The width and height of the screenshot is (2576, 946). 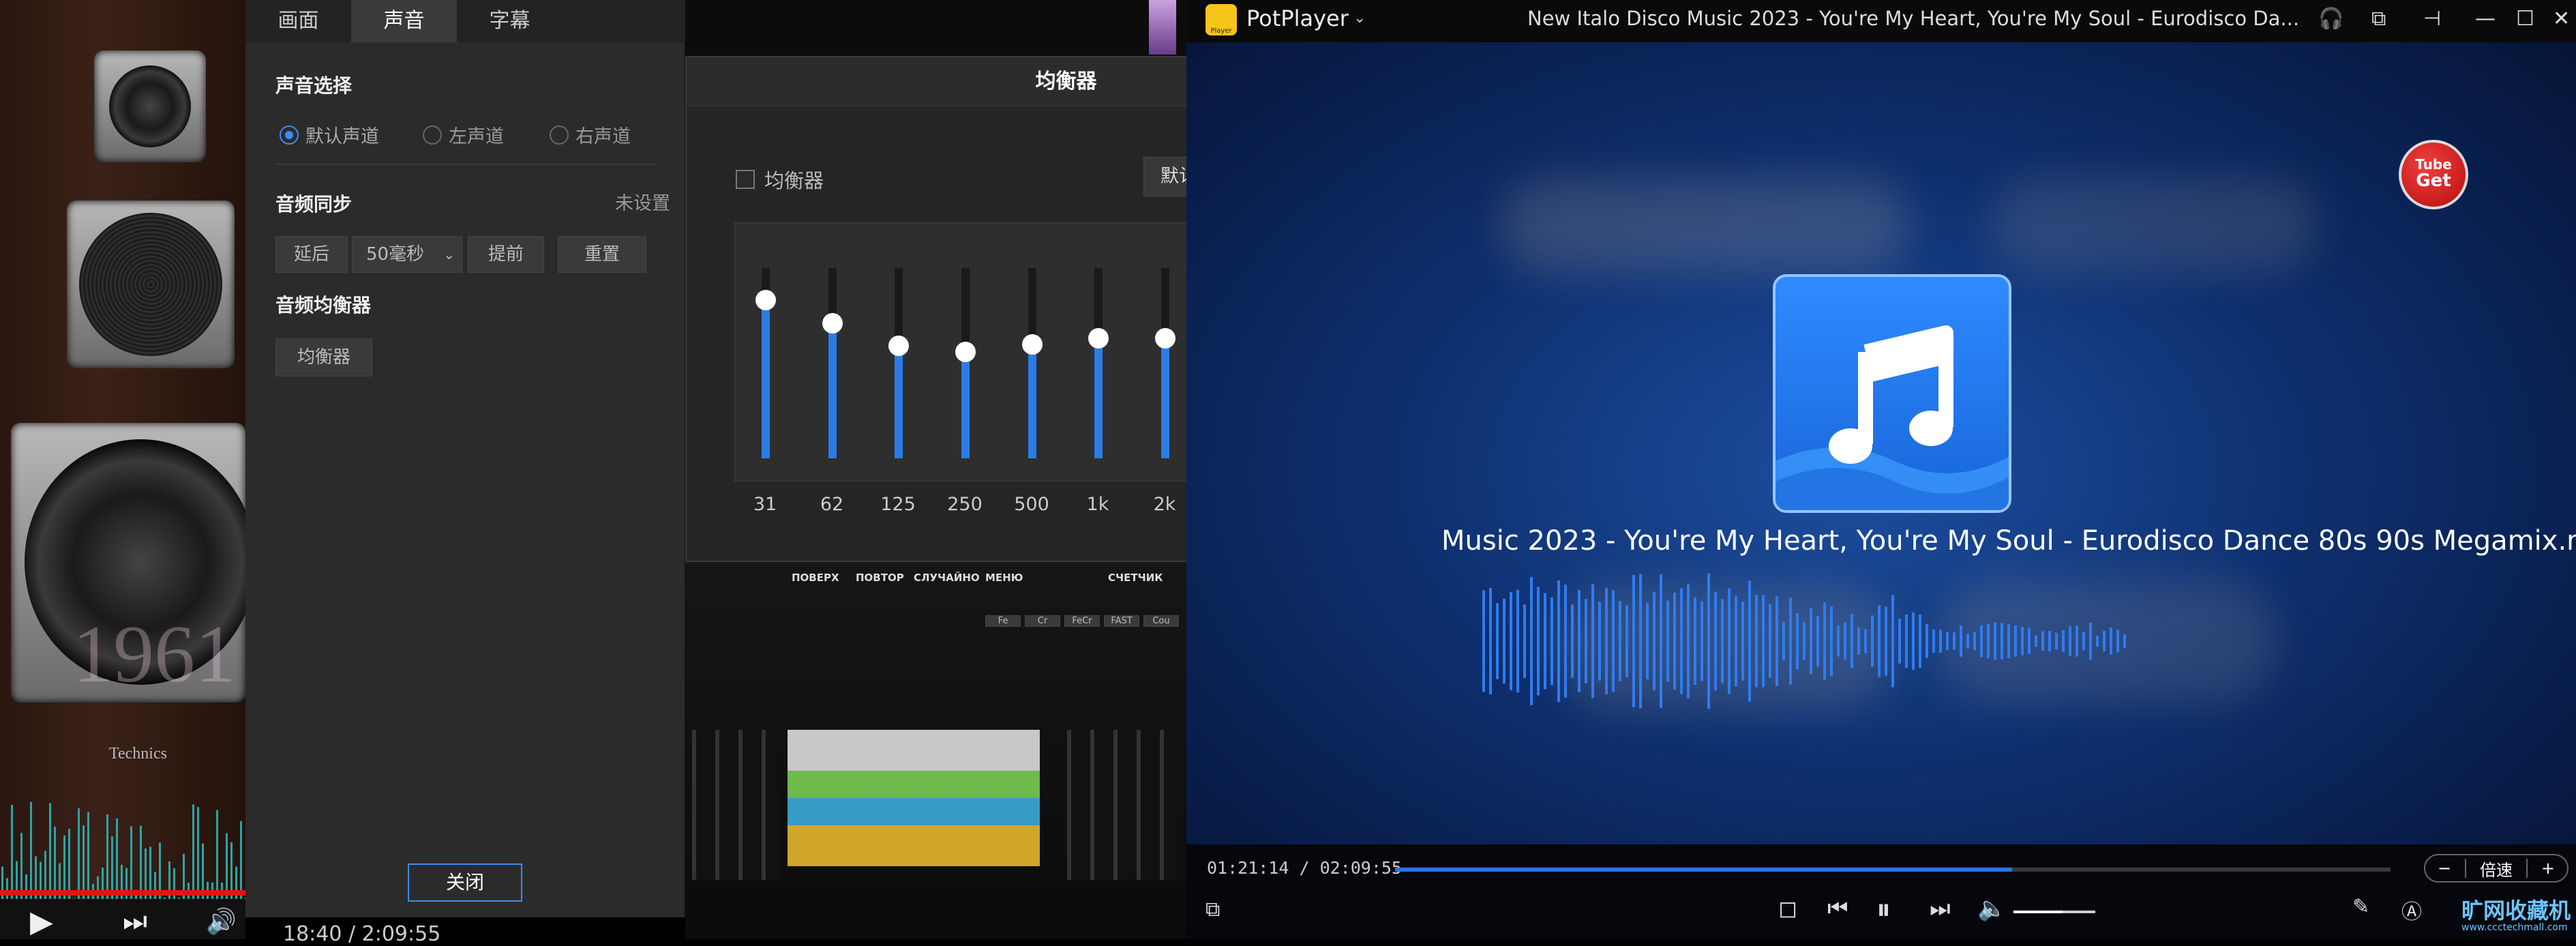 I want to click on deck-label-3: СЛУЧАЙНО, so click(x=947, y=578).